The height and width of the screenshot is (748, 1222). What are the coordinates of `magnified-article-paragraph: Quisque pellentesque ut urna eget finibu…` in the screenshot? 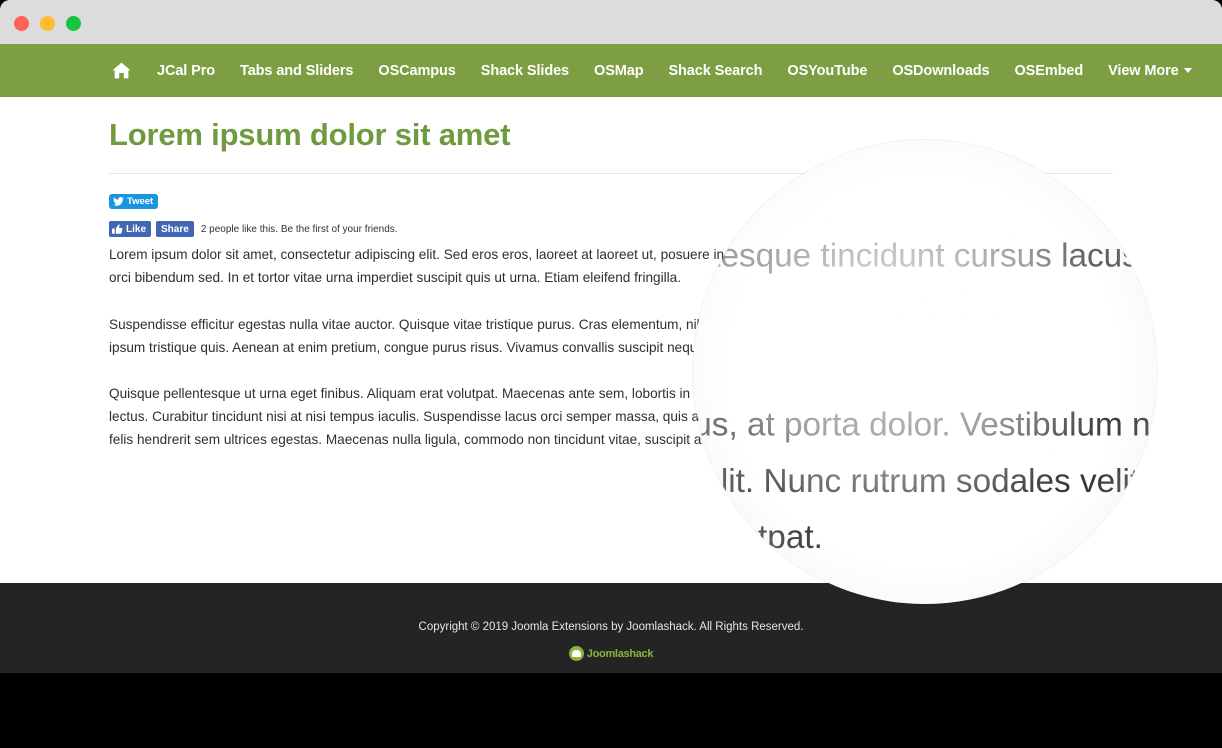 It's located at (925, 480).